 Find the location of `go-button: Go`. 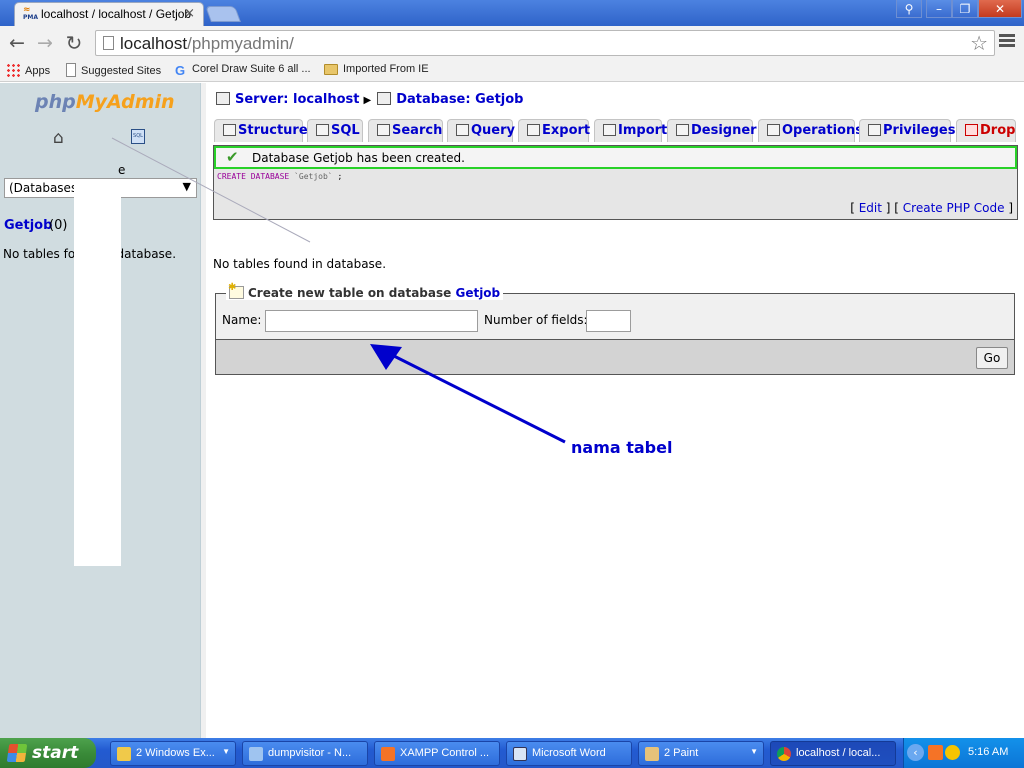

go-button: Go is located at coordinates (992, 358).